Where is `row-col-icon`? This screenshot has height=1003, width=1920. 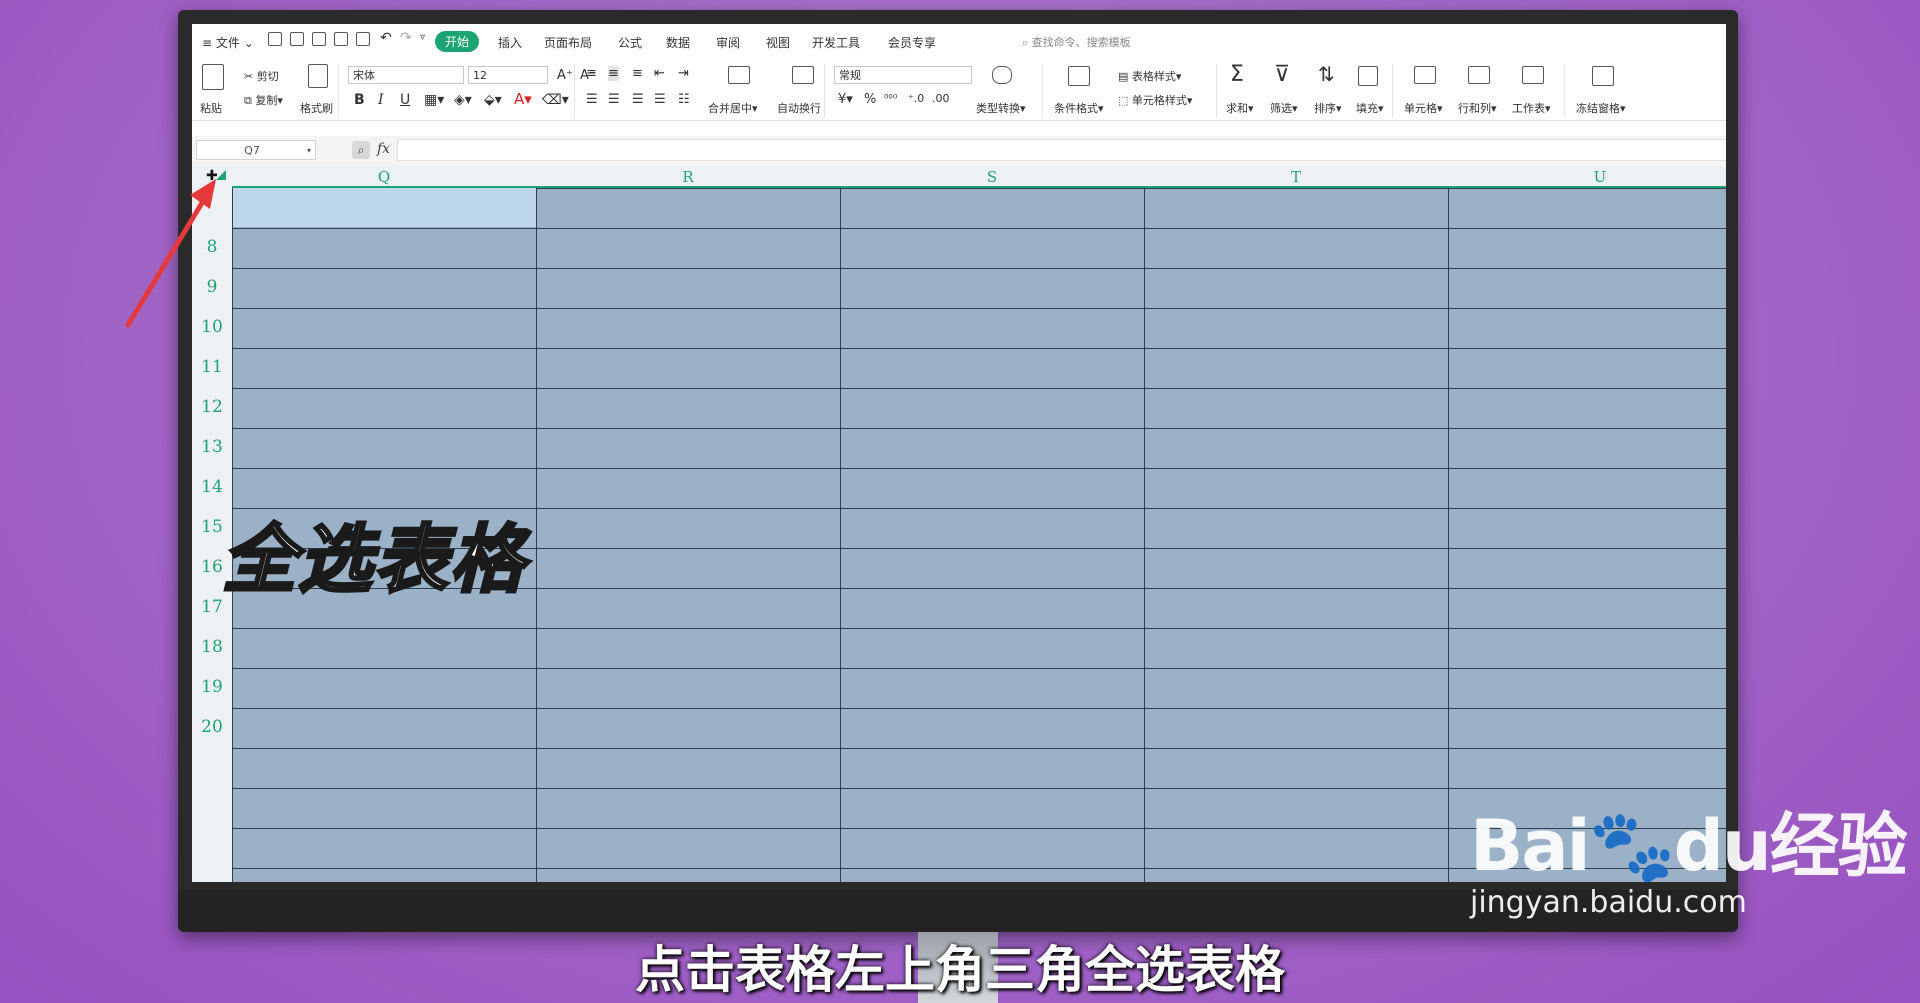 row-col-icon is located at coordinates (1479, 75).